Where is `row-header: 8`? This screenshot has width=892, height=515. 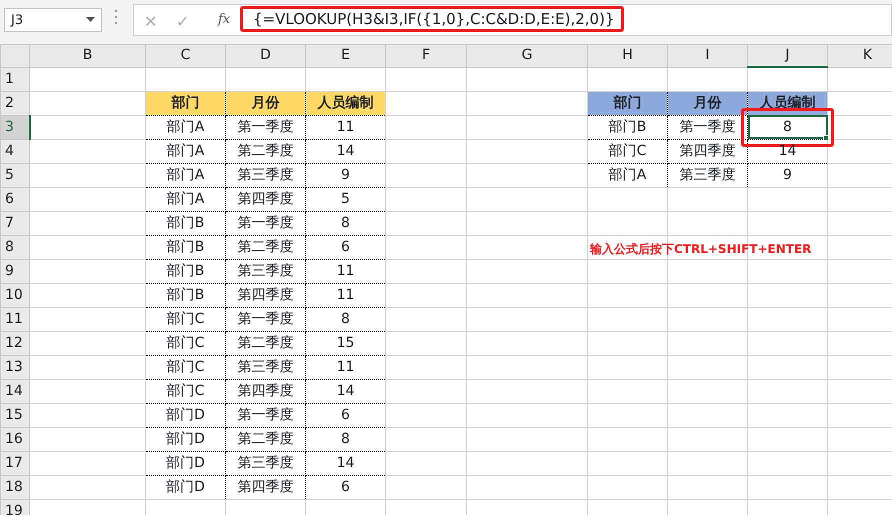 row-header: 8 is located at coordinates (15, 247).